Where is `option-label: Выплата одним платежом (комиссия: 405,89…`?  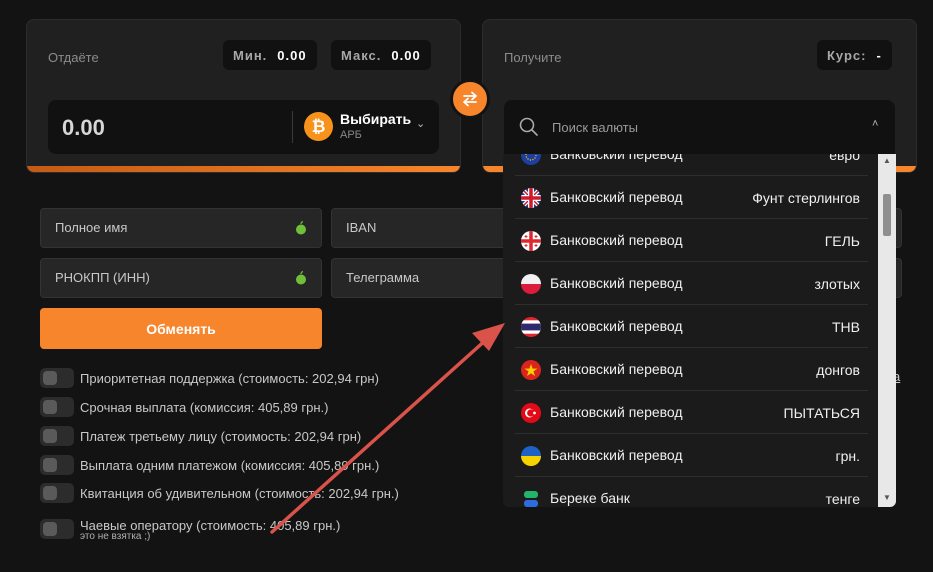
option-label: Выплата одним платежом (комиссия: 405,89… is located at coordinates (230, 465).